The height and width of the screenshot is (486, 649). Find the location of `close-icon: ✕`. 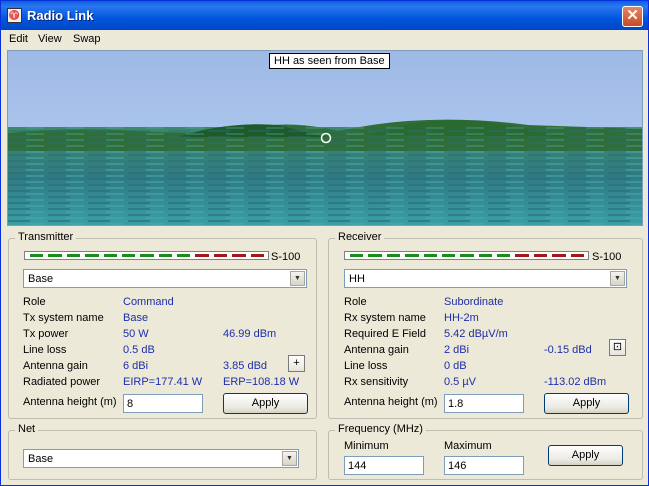

close-icon: ✕ is located at coordinates (632, 15).